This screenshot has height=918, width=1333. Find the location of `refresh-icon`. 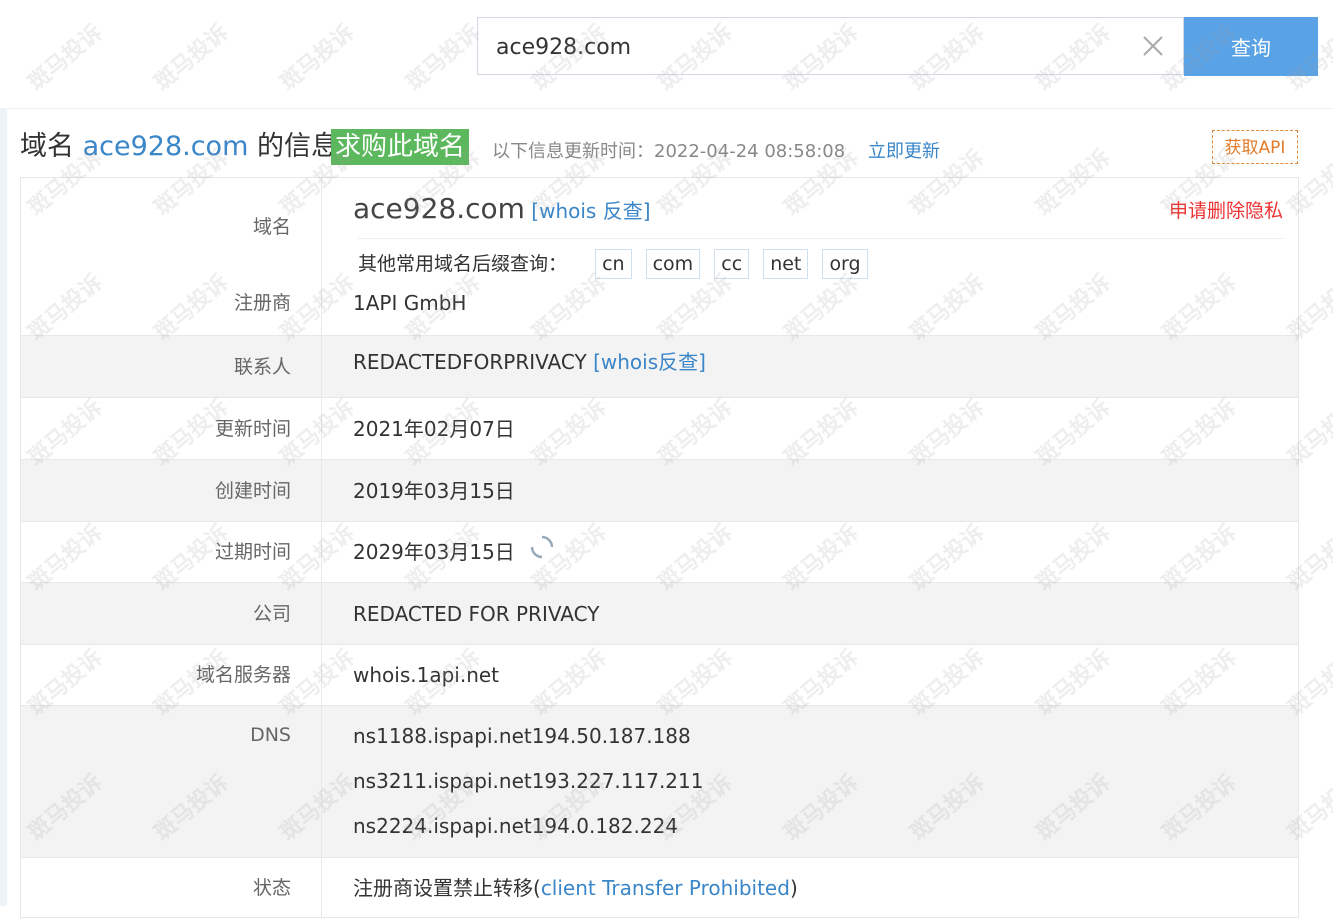

refresh-icon is located at coordinates (542, 553).